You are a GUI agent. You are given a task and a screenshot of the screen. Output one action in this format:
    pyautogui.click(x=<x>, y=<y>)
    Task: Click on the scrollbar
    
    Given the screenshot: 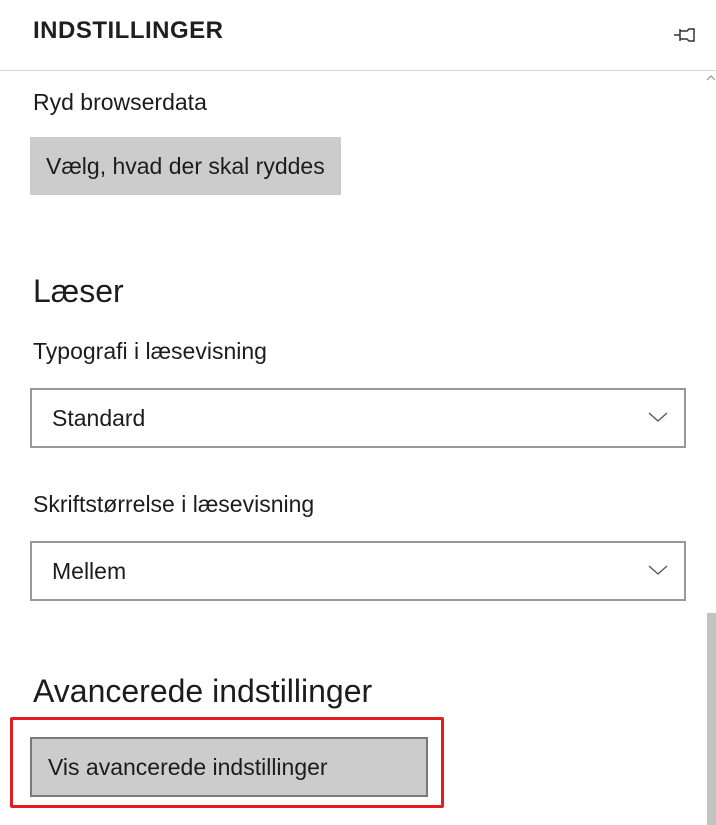 What is the action you would take?
    pyautogui.click(x=711, y=448)
    